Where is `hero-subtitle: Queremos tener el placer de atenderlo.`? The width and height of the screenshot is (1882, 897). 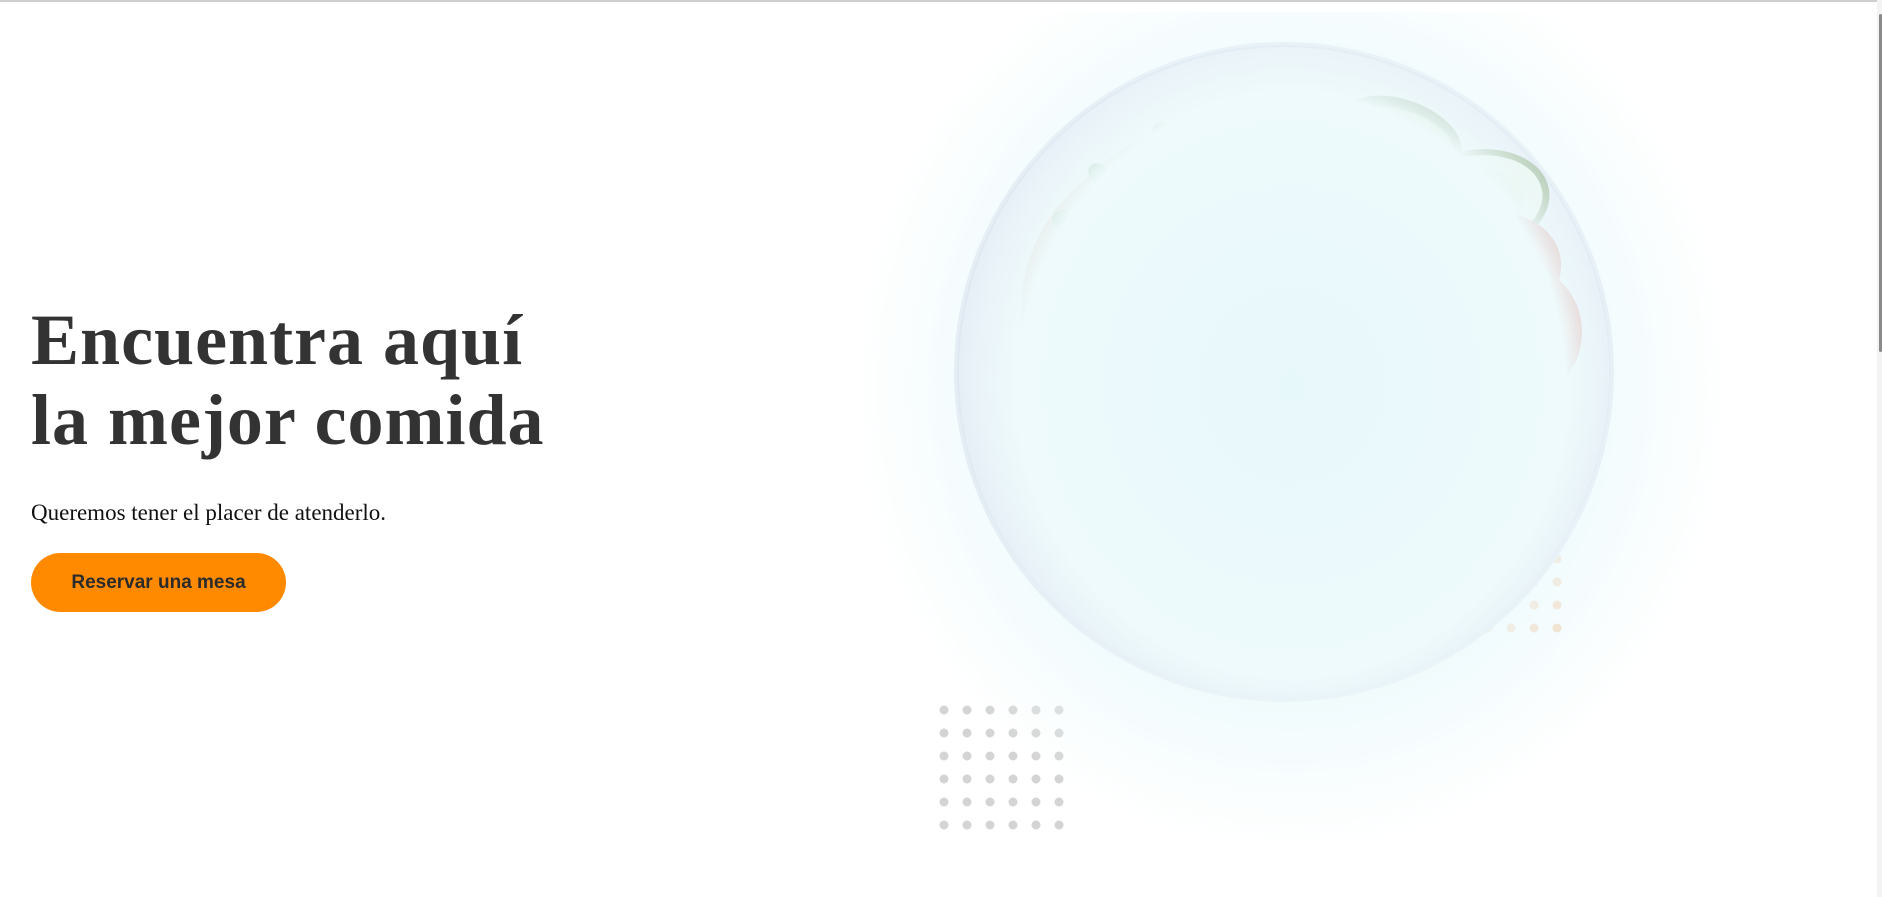 hero-subtitle: Queremos tener el placer de atenderlo. is located at coordinates (209, 512).